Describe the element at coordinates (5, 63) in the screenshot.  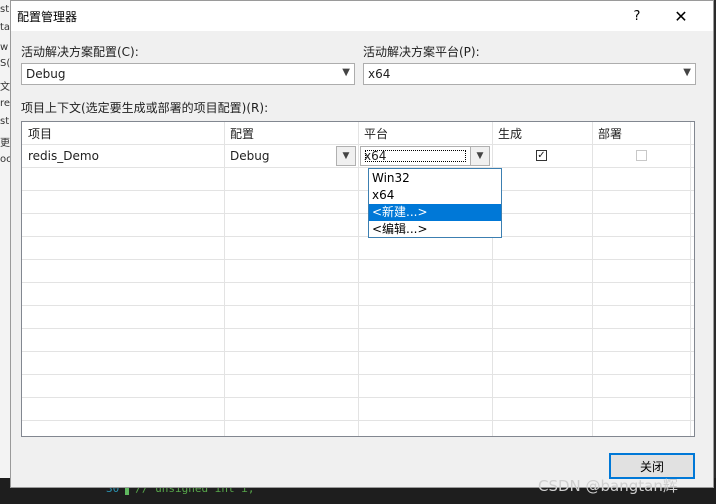
I see `bg-fragment: S(` at that location.